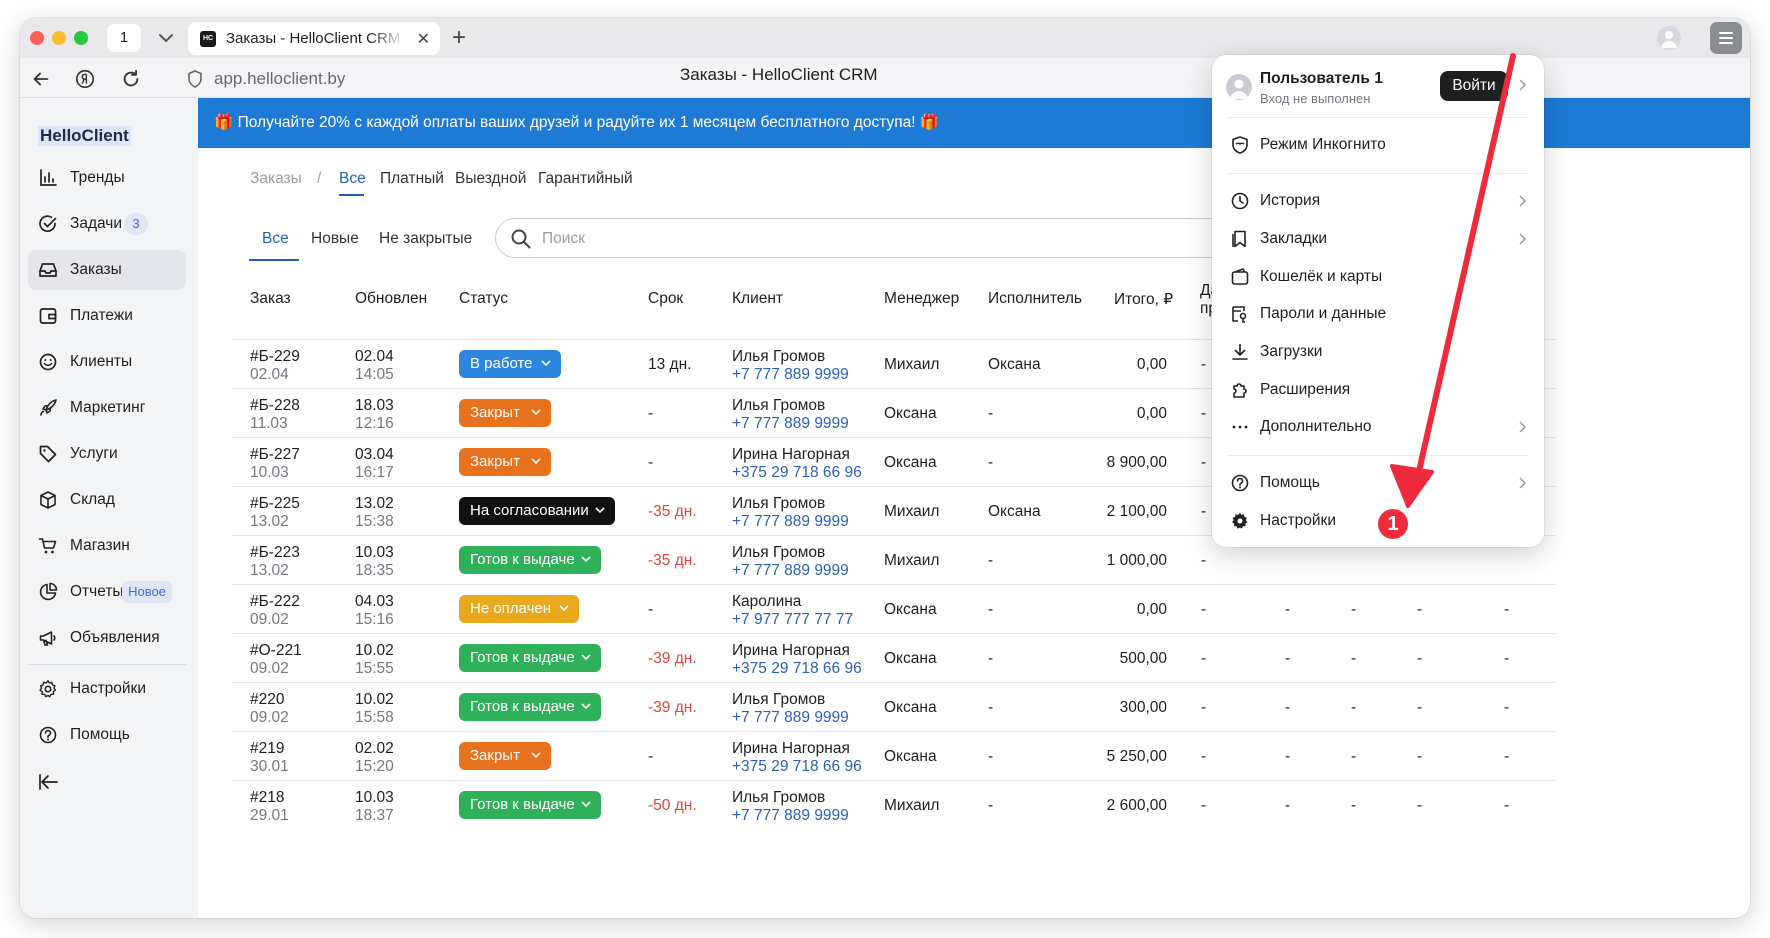  I want to click on type-tab-all: Все, so click(352, 179).